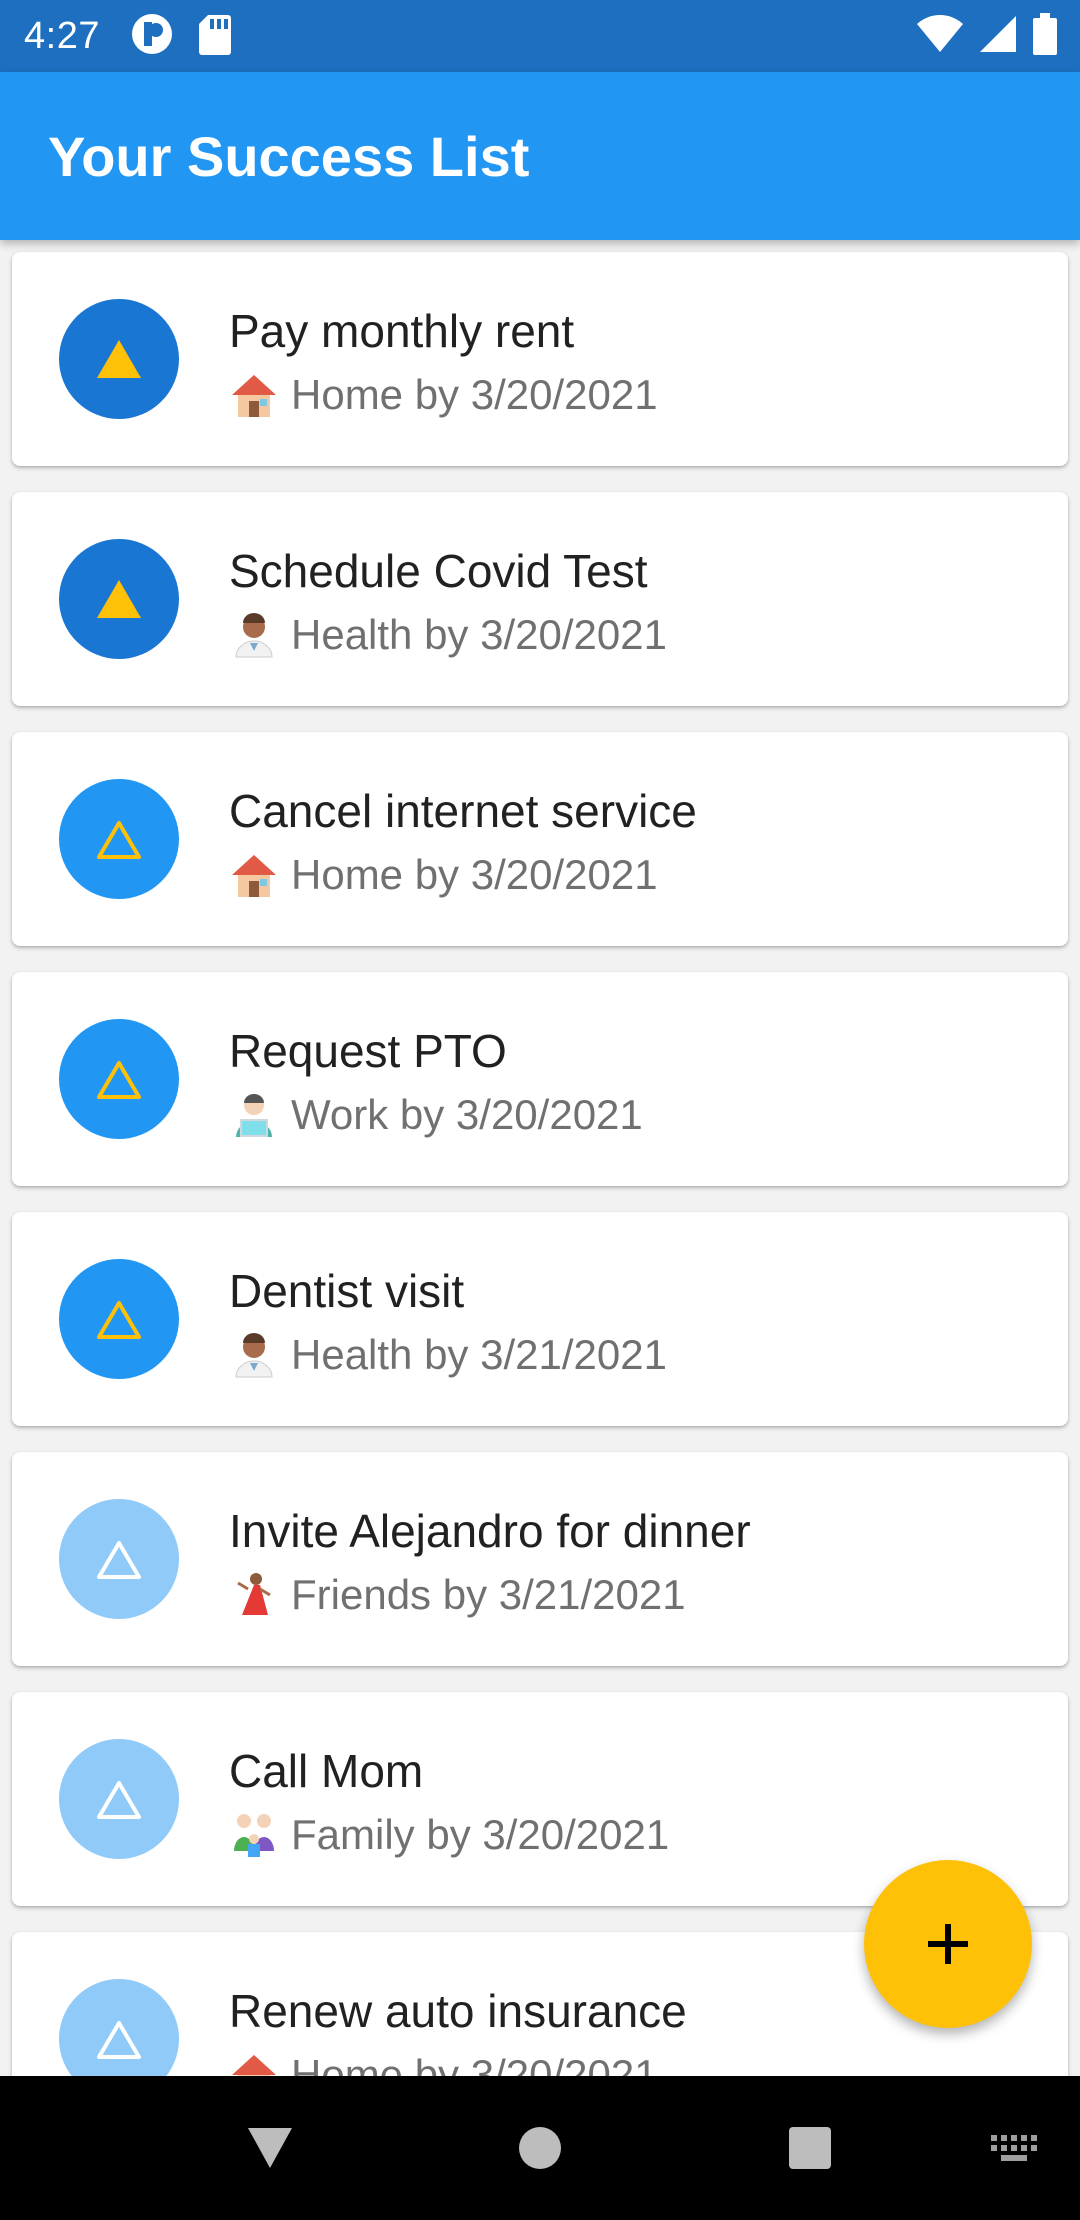  What do you see at coordinates (488, 1594) in the screenshot?
I see `task-category-date: Friends by 3/21/2021` at bounding box center [488, 1594].